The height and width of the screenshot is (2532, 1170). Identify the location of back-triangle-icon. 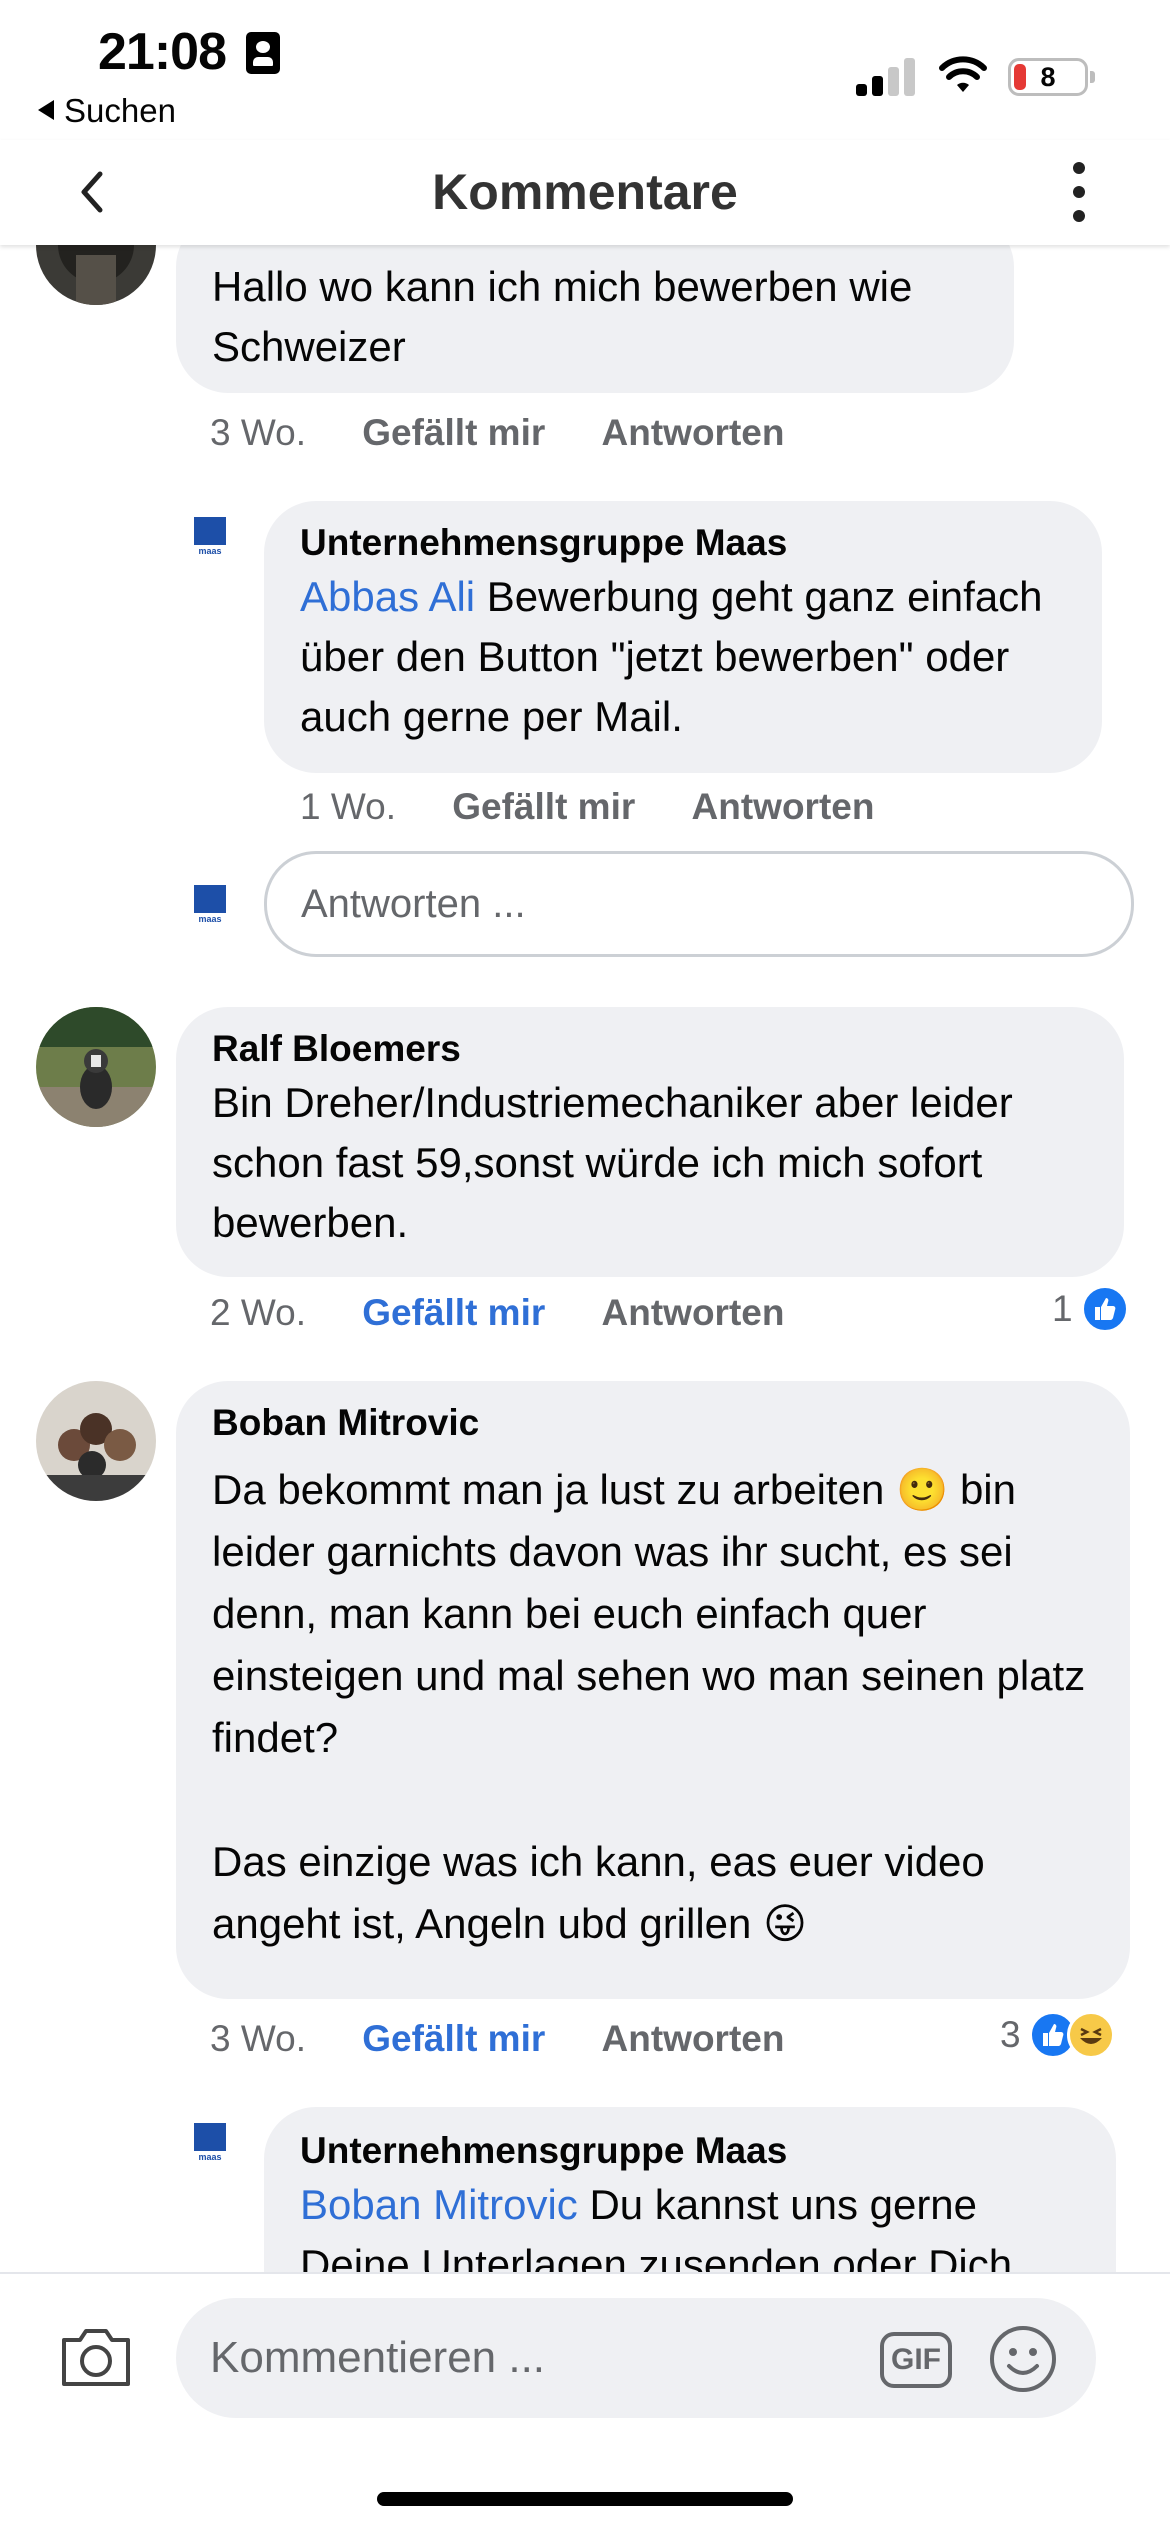
(46, 110).